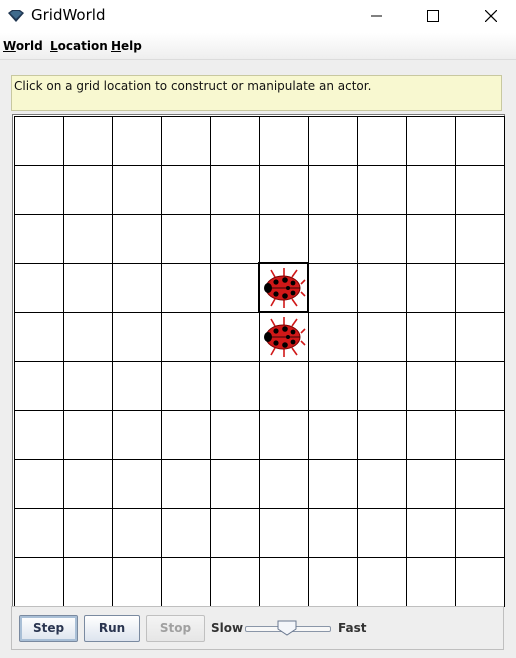 This screenshot has height=658, width=516. I want to click on control-panel: Step Run Stop Slow Fast, so click(257, 628).